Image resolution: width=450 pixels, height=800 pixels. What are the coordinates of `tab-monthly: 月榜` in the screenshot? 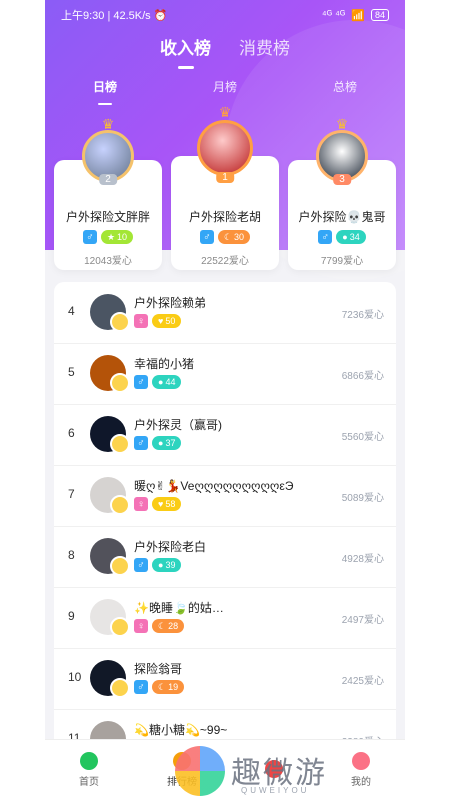 It's located at (225, 86).